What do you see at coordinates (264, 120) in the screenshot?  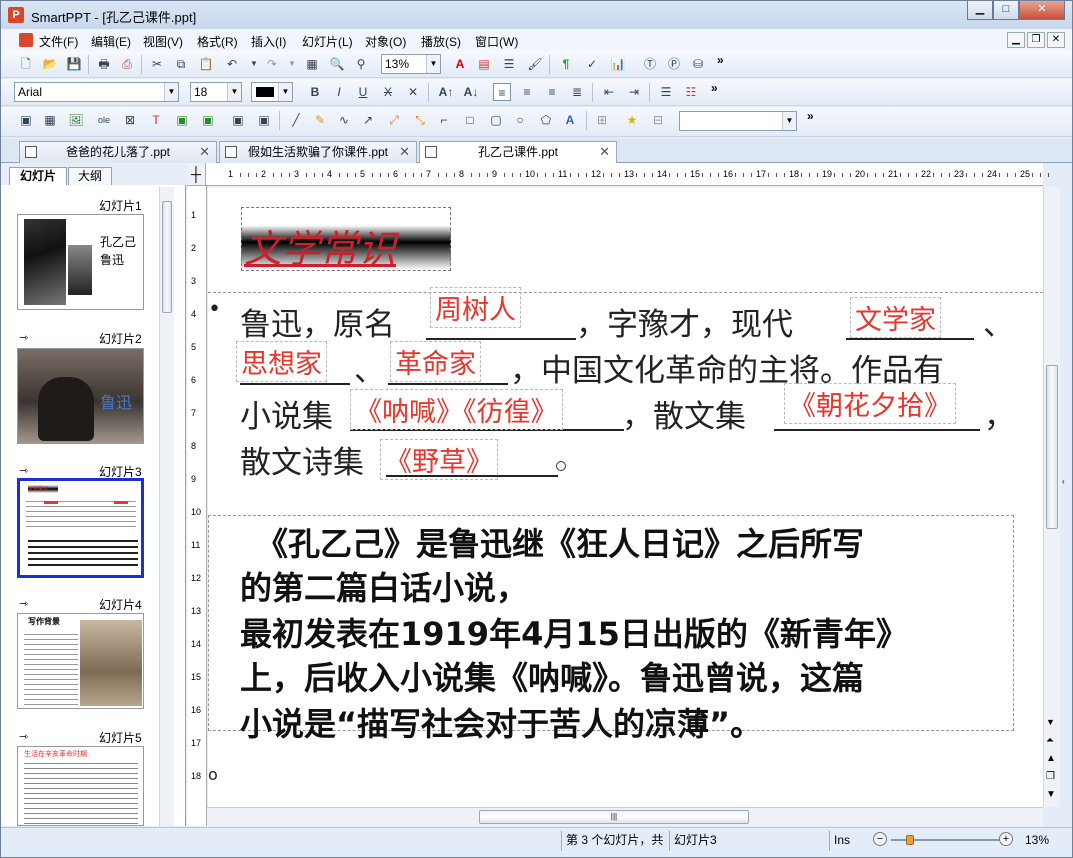 I see `layout-4-icon: ▣` at bounding box center [264, 120].